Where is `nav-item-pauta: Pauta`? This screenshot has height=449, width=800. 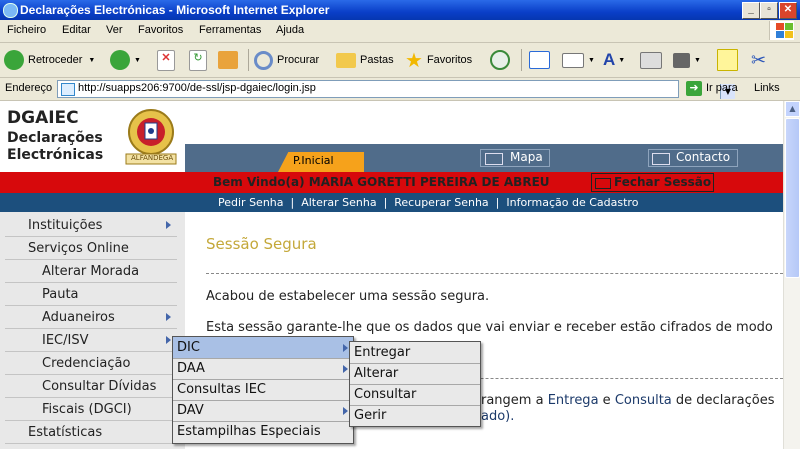 nav-item-pauta: Pauta is located at coordinates (91, 294).